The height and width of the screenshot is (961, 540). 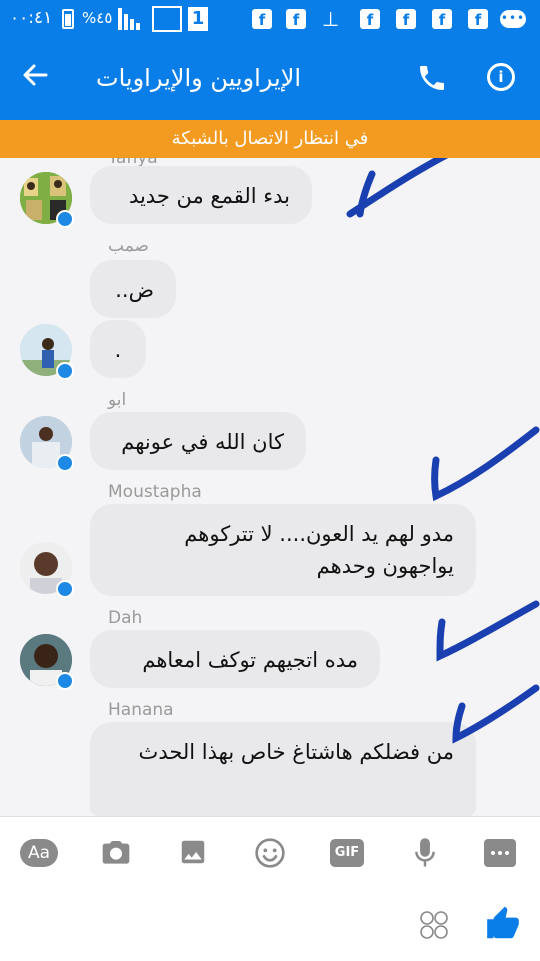 I want to click on sender-name: ابو, so click(x=117, y=400).